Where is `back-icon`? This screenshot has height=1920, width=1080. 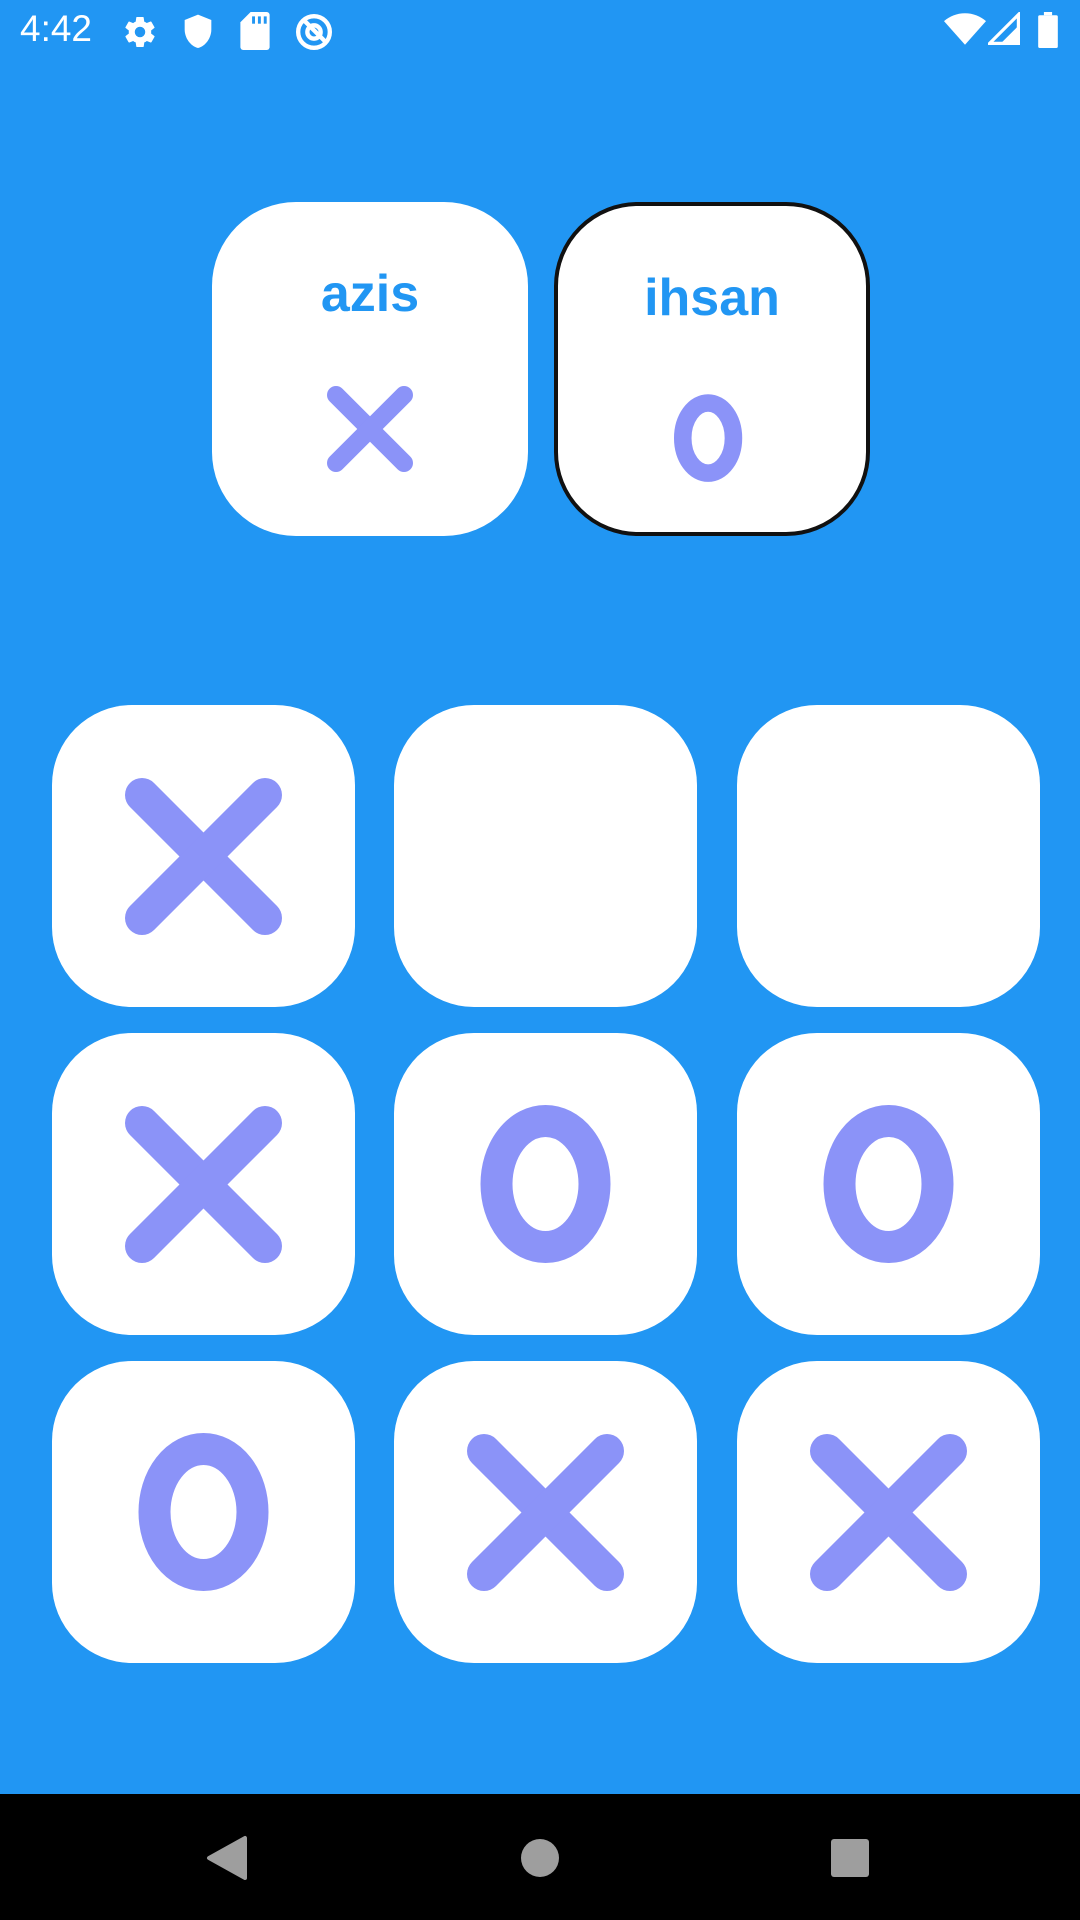 back-icon is located at coordinates (226, 1858).